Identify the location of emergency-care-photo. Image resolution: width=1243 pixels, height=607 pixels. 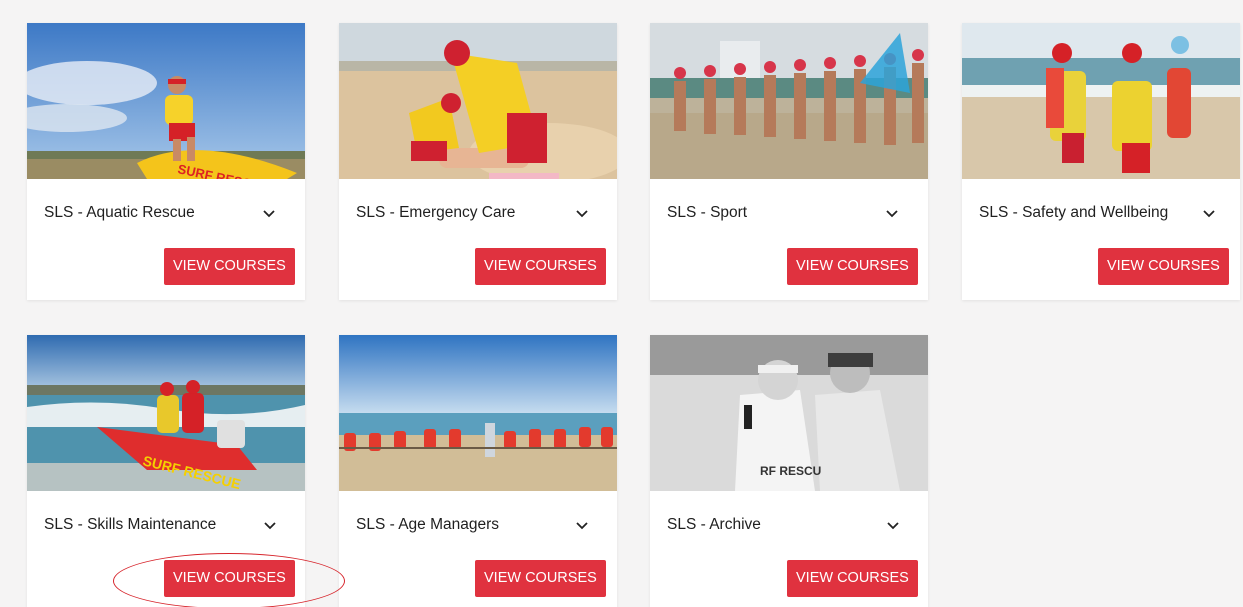
(478, 101).